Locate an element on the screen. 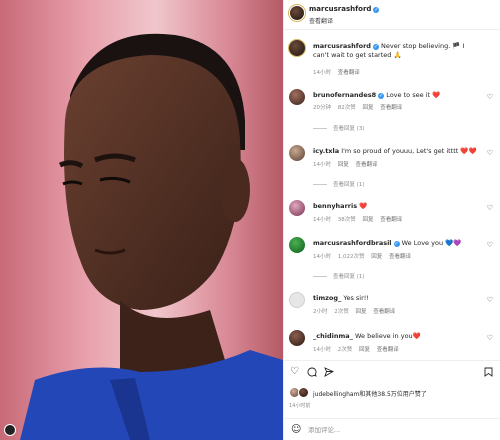 The width and height of the screenshot is (500, 440). heart-icon: ♡ is located at coordinates (294, 372).